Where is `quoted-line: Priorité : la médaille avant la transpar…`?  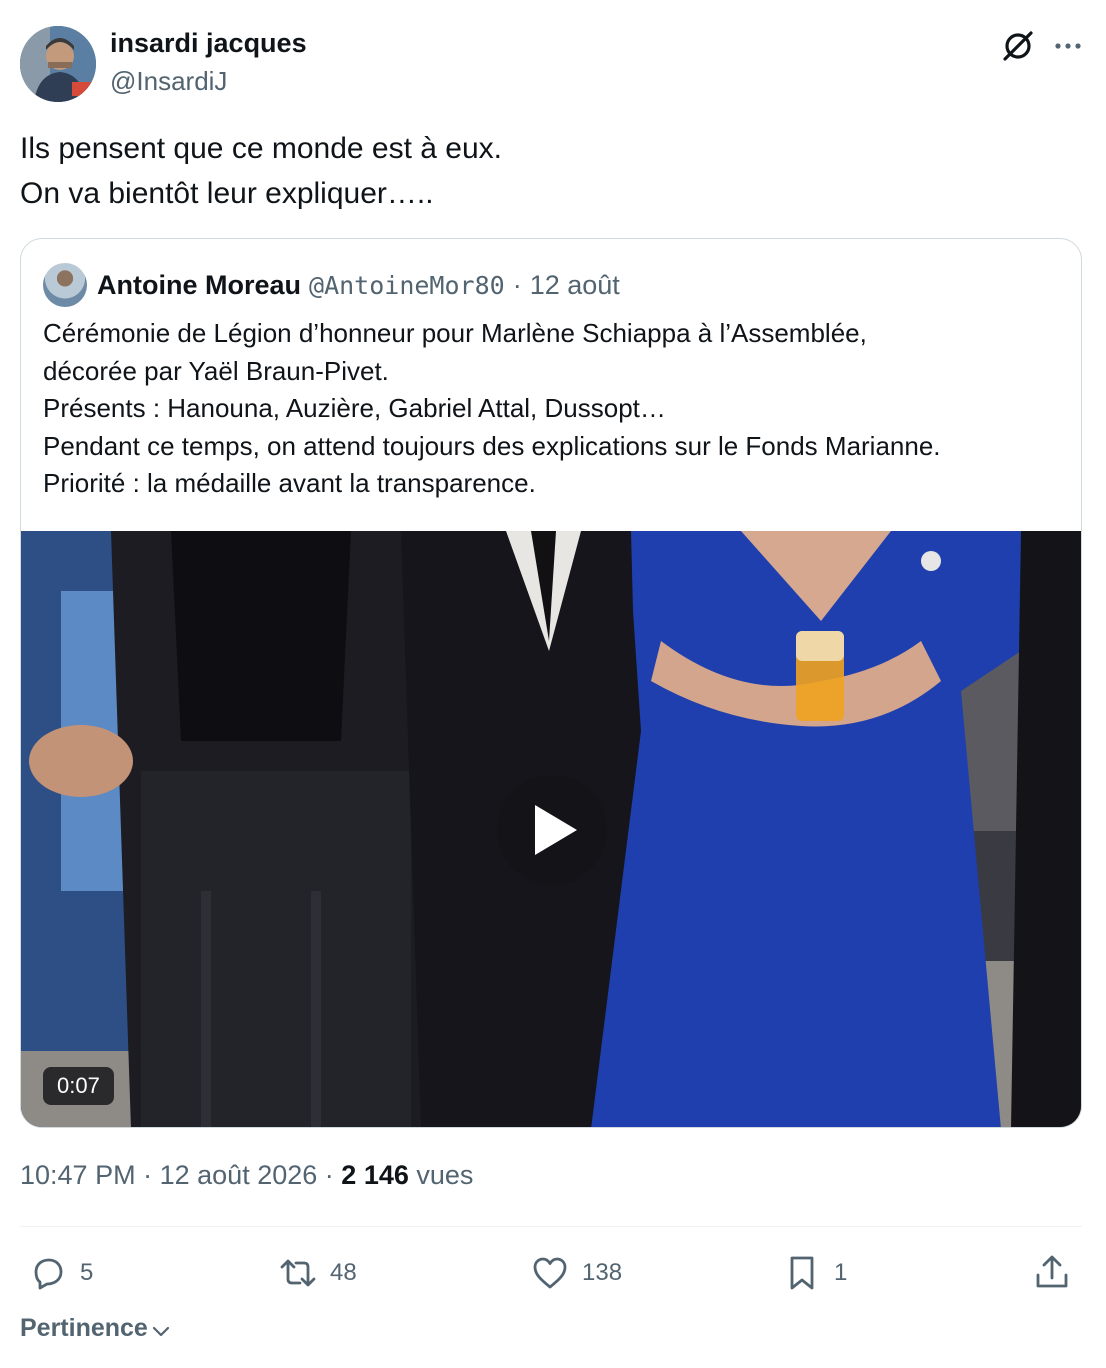 quoted-line: Priorité : la médaille avant la transpar… is located at coordinates (289, 483).